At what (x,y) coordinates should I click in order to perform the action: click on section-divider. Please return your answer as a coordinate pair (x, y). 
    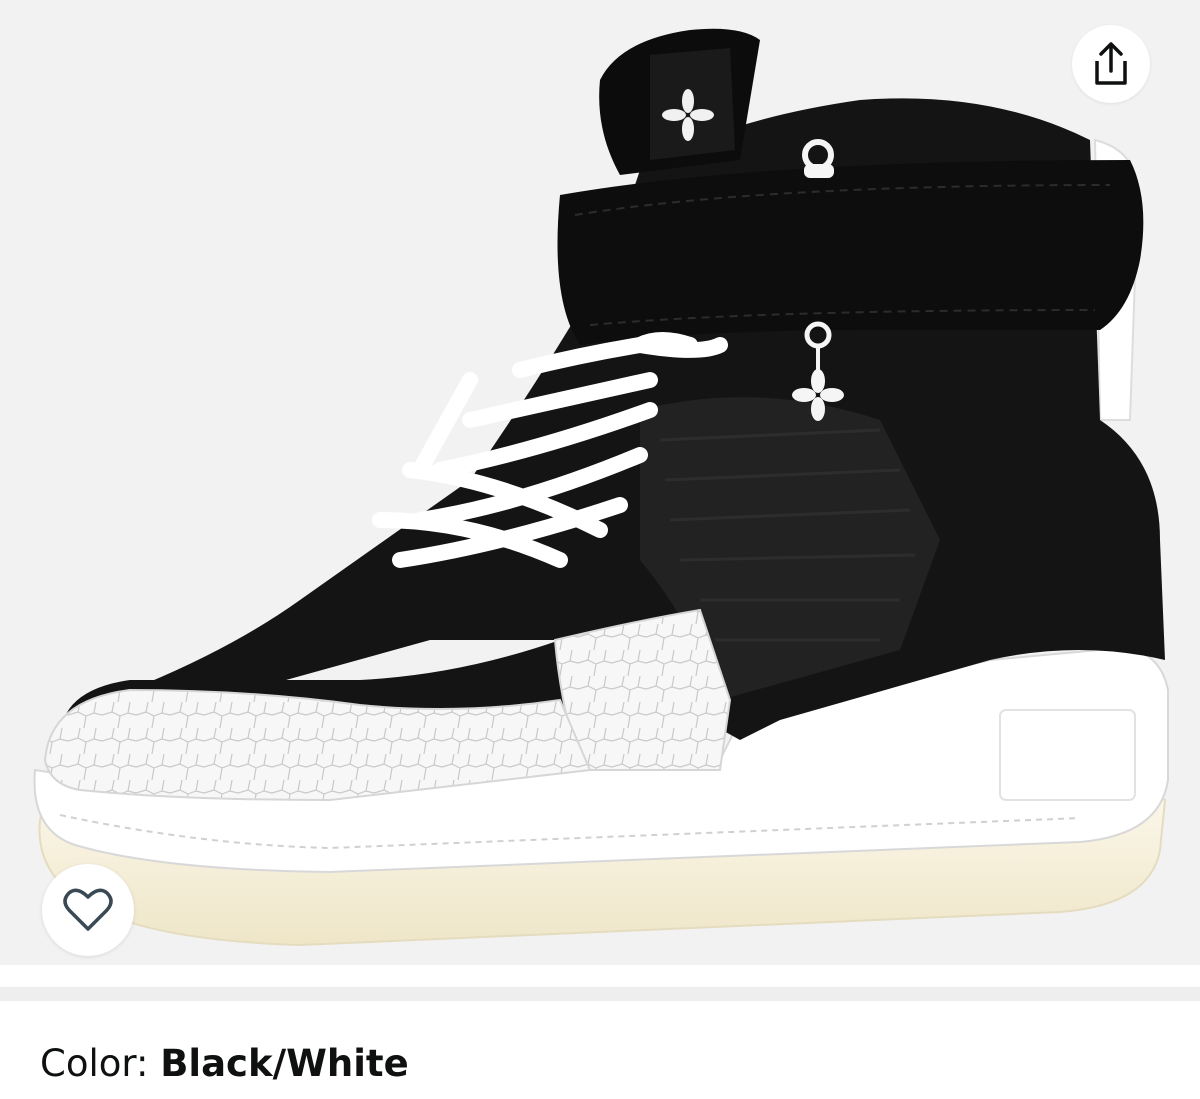
    Looking at the image, I should click on (600, 994).